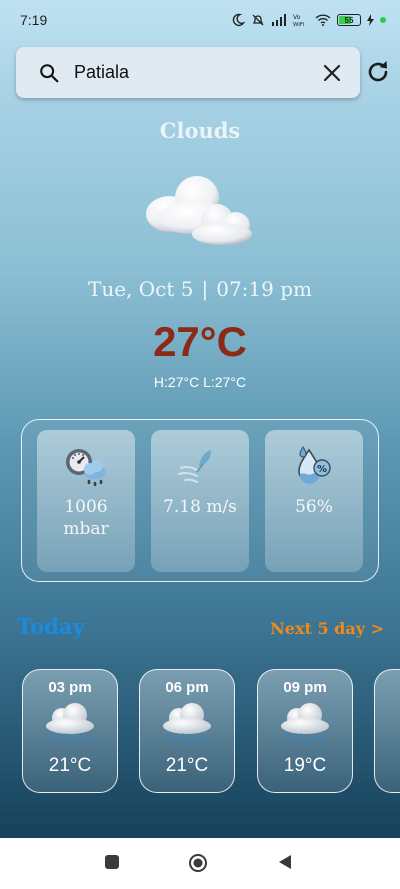 The height and width of the screenshot is (889, 400). Describe the element at coordinates (194, 466) in the screenshot. I see `wind-icon` at that location.